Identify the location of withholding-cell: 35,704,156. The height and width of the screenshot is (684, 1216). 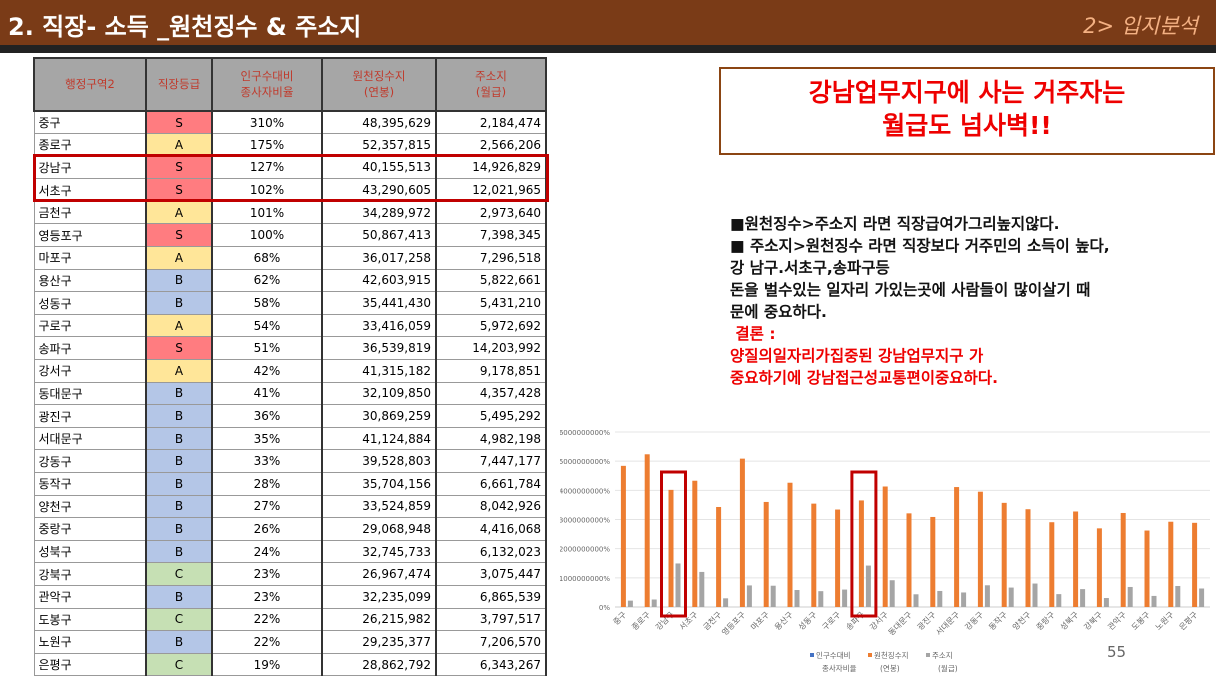
(379, 484).